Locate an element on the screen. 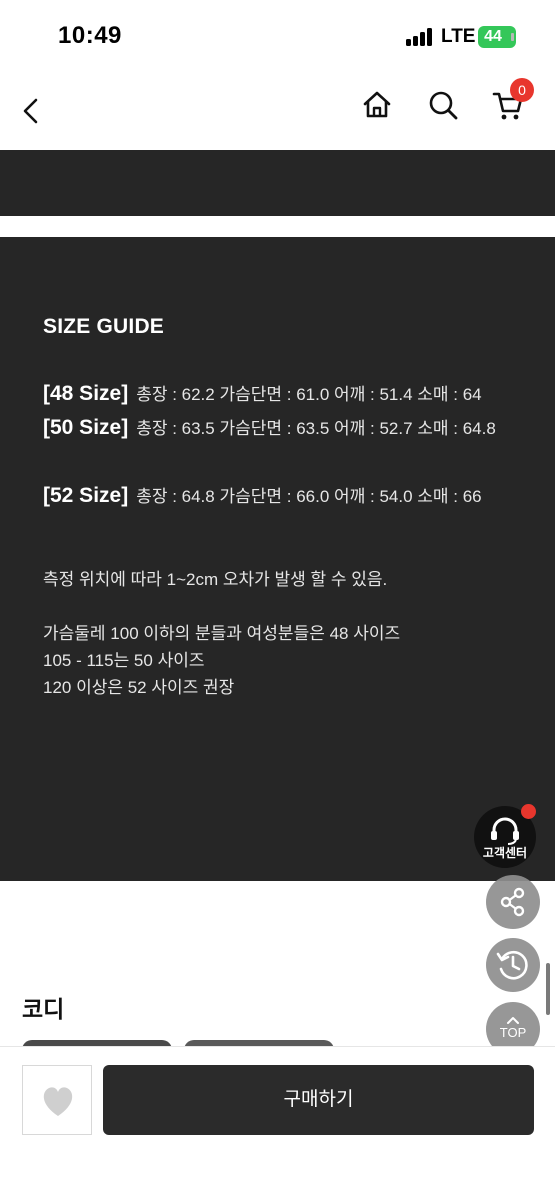 The width and height of the screenshot is (555, 1200). history-icon is located at coordinates (512, 965).